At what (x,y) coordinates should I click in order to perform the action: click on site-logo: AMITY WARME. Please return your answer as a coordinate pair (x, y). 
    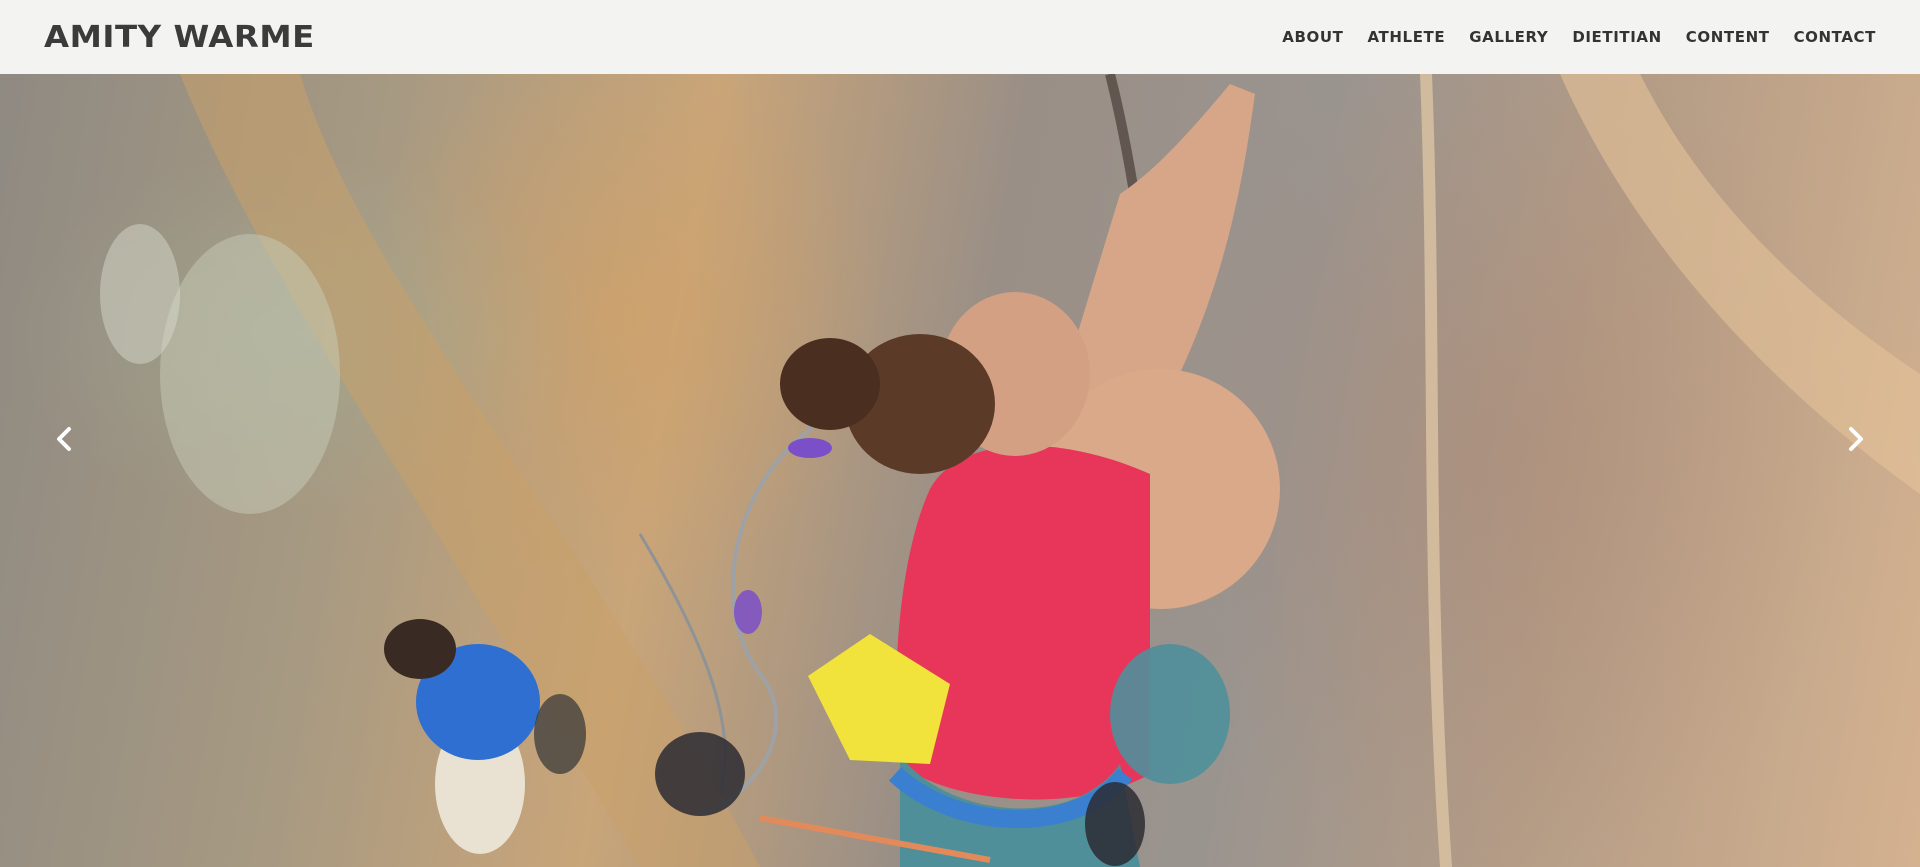
    Looking at the image, I should click on (179, 37).